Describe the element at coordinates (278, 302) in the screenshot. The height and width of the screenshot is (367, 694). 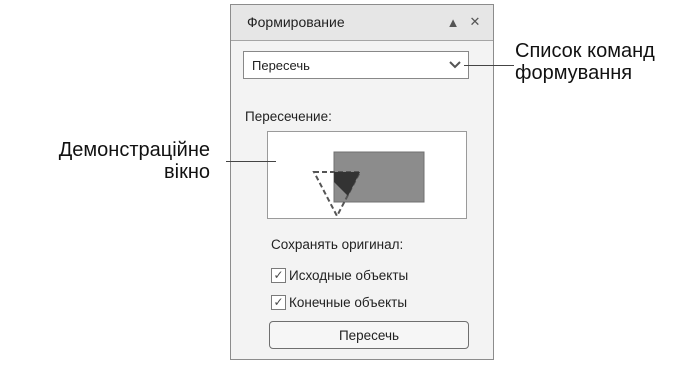
I see `target-objects-checkbox: ✓` at that location.